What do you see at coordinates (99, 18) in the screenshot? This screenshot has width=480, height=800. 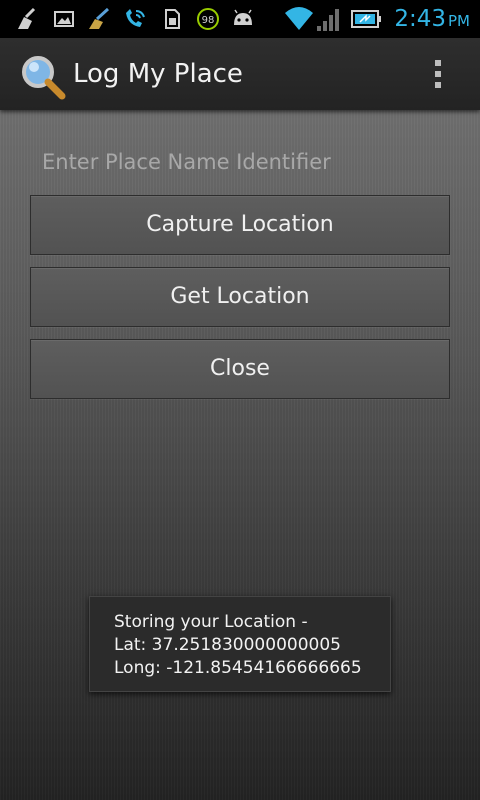 I see `cleaner-icon` at bounding box center [99, 18].